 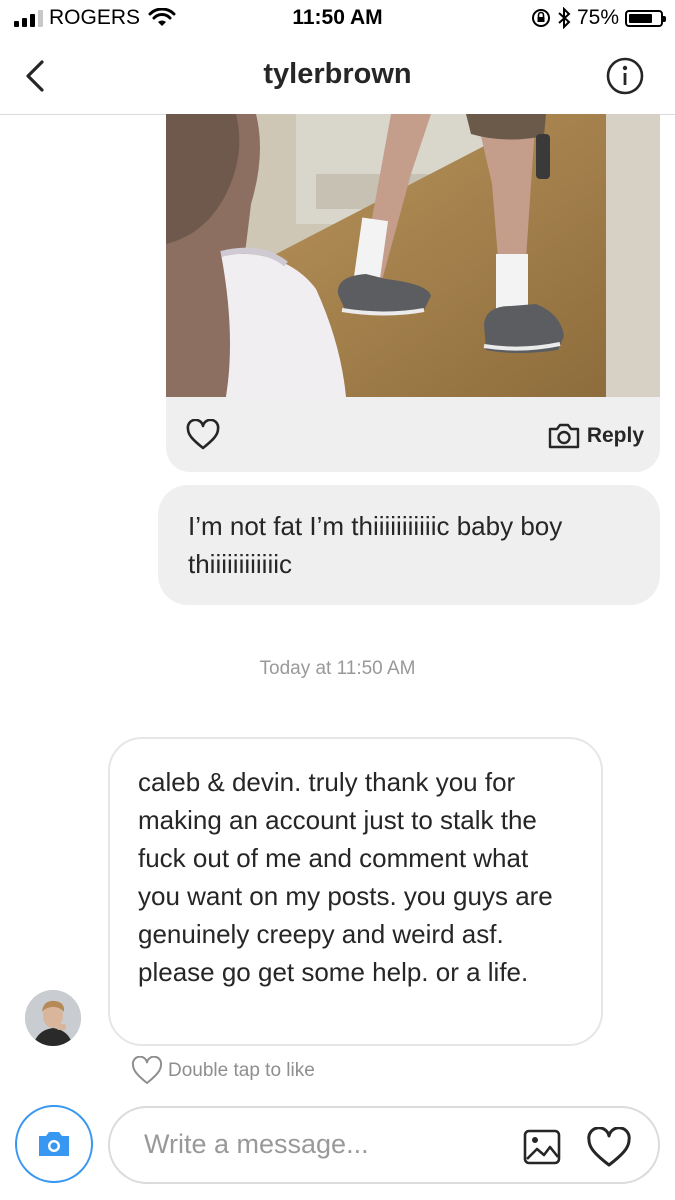 I want to click on status-right: 75%, so click(x=598, y=18).